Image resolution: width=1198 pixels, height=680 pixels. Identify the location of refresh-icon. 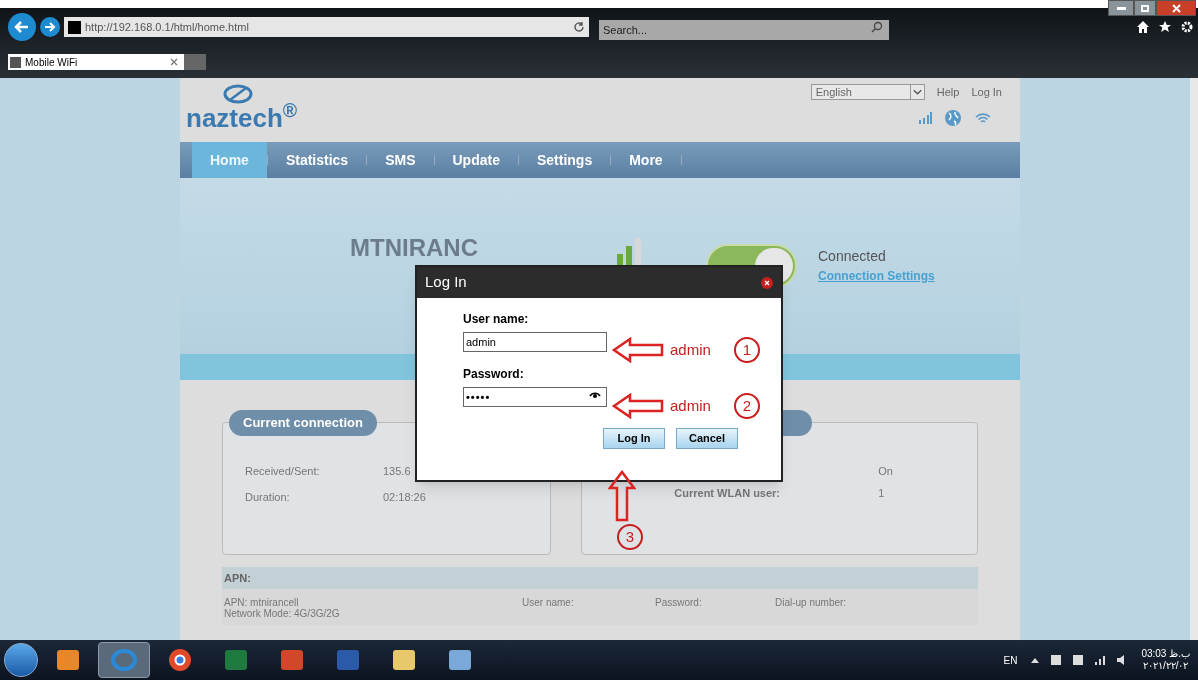
(579, 27).